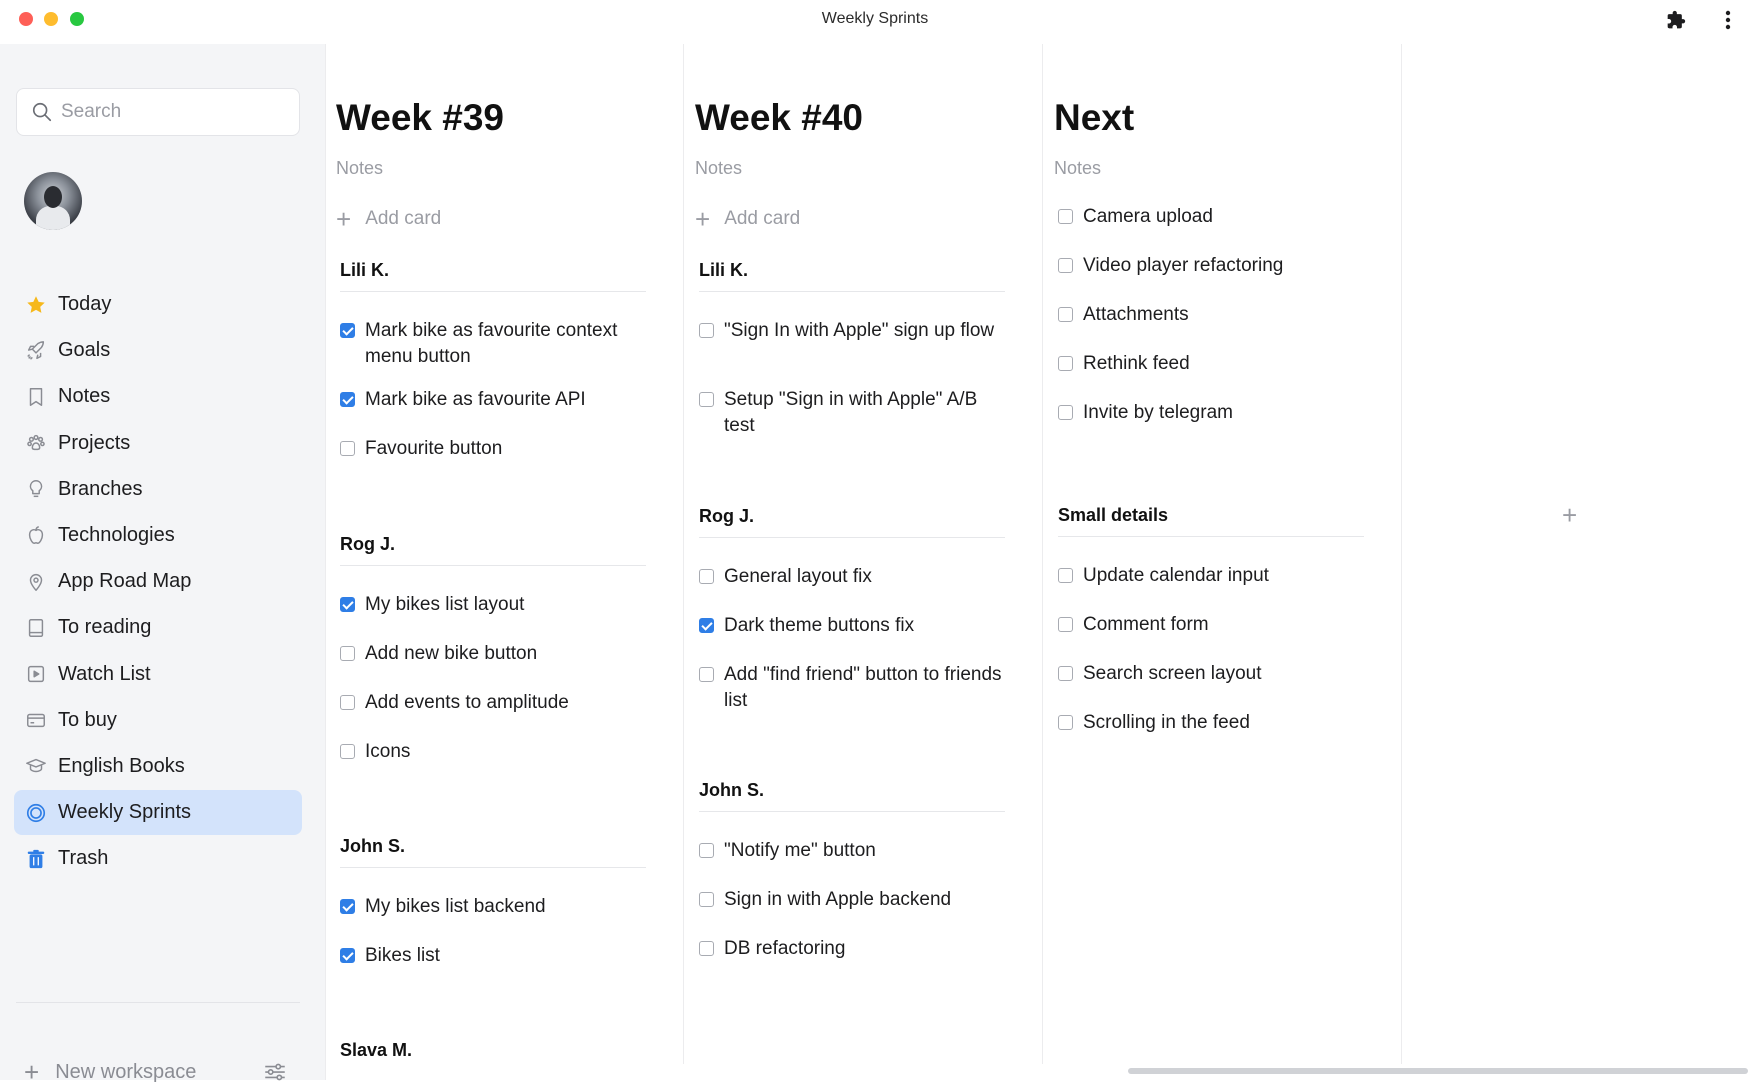  I want to click on task-item: Camera upload, so click(1213, 217).